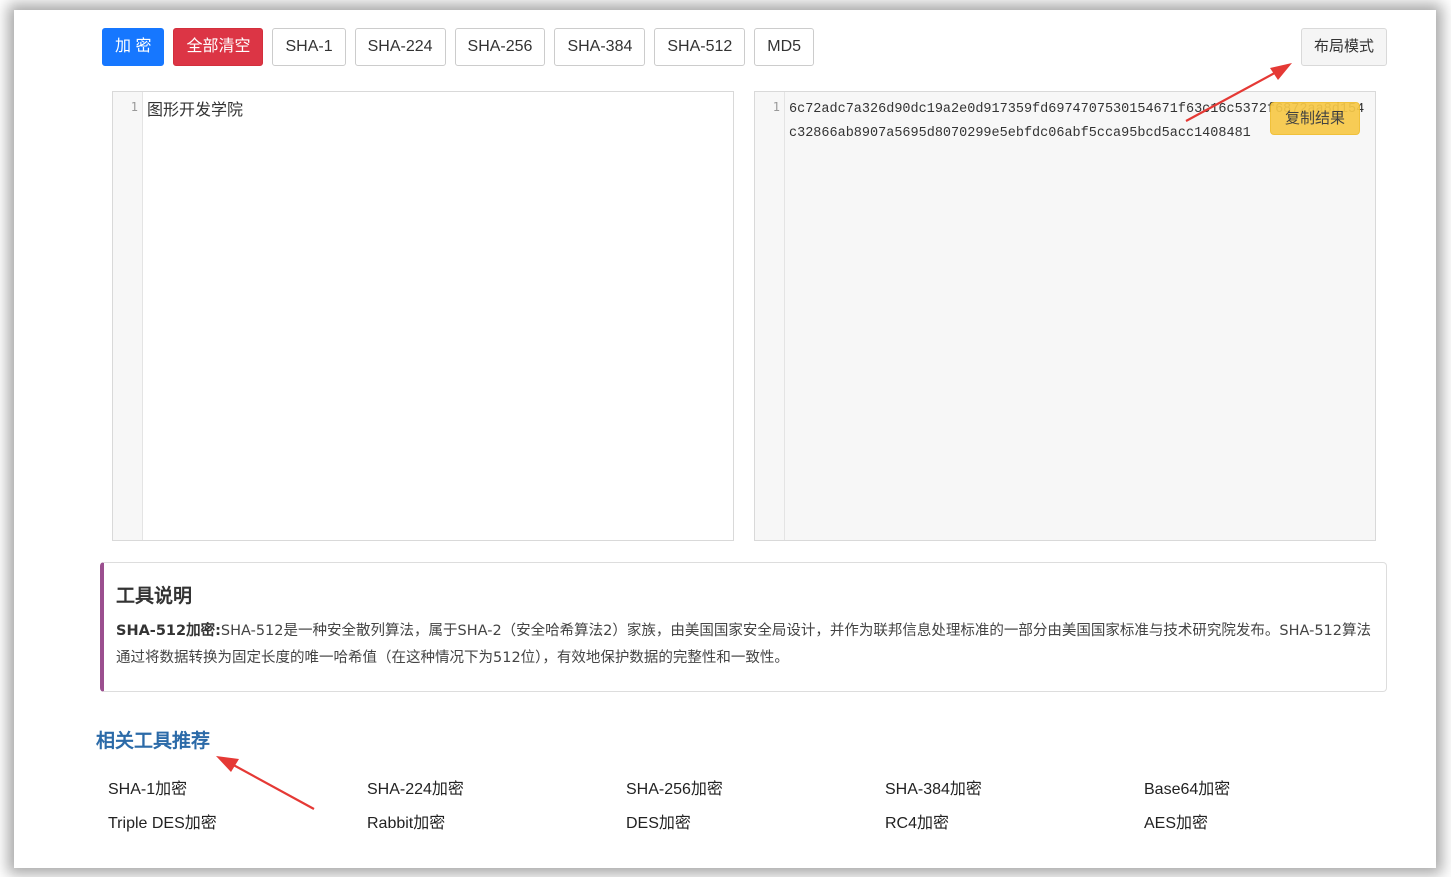  What do you see at coordinates (1343, 47) in the screenshot?
I see `layout-mode-button: 布局模式` at bounding box center [1343, 47].